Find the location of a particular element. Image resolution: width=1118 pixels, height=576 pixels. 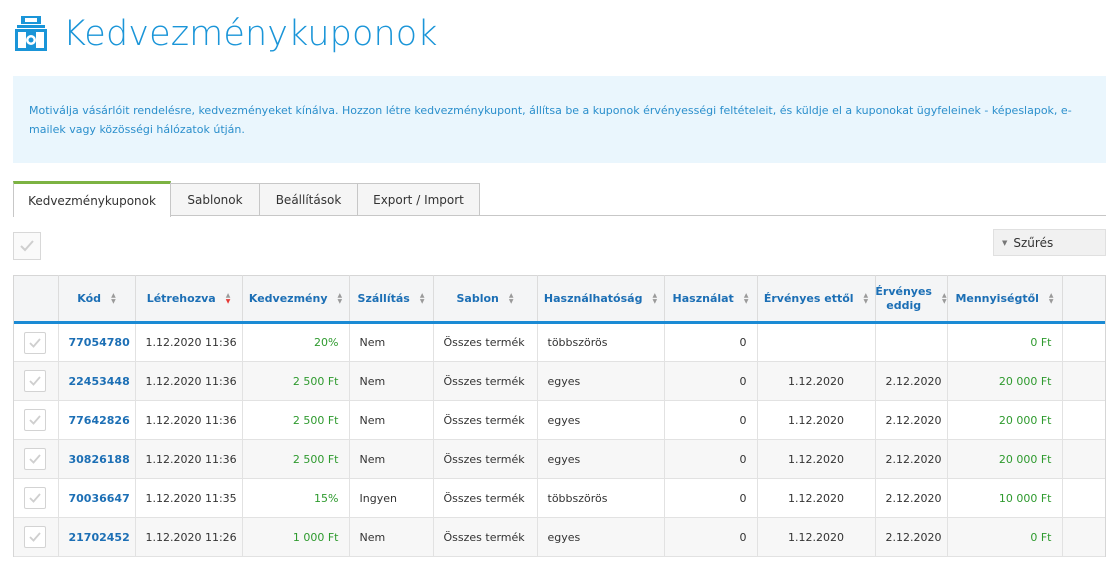

coupon-code-link: 30826188 is located at coordinates (97, 459).